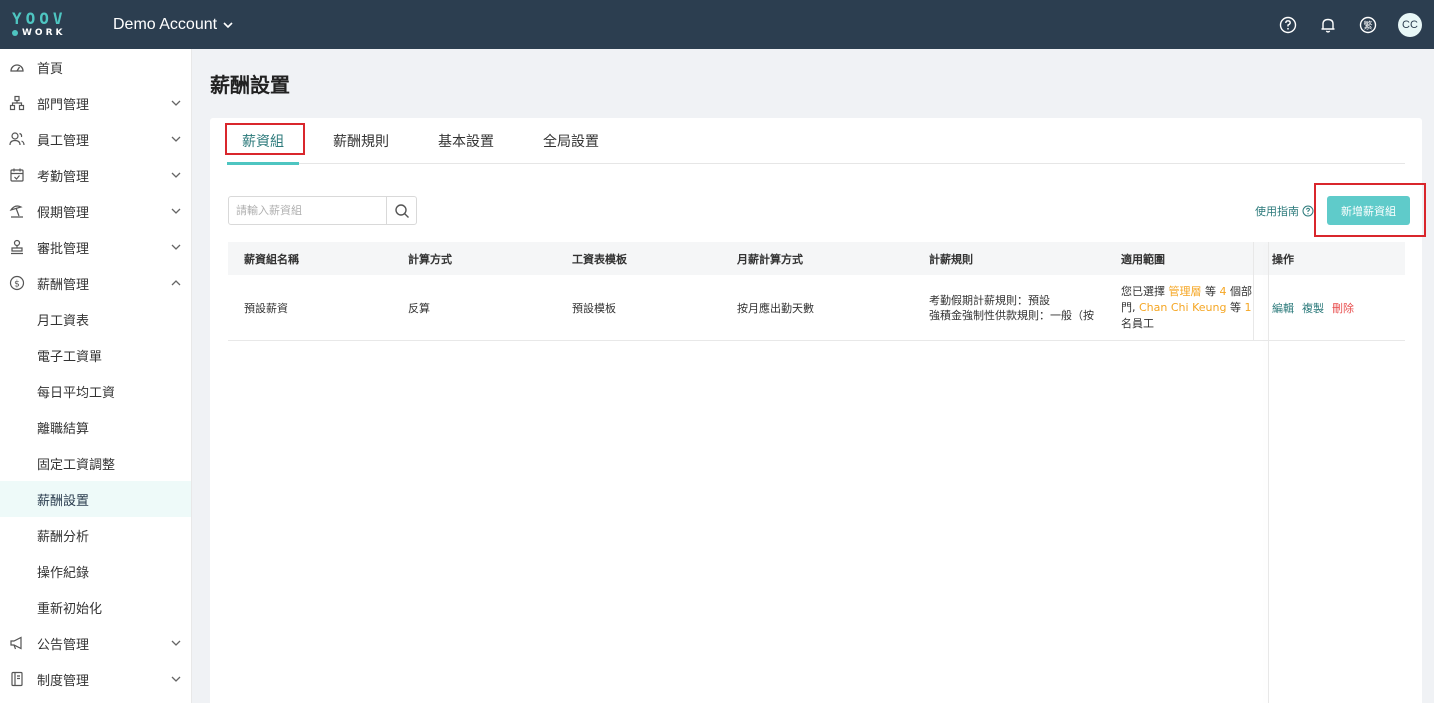  What do you see at coordinates (95, 391) in the screenshot?
I see `sidebar-sub-daily-average-wage: 每日平均工資` at bounding box center [95, 391].